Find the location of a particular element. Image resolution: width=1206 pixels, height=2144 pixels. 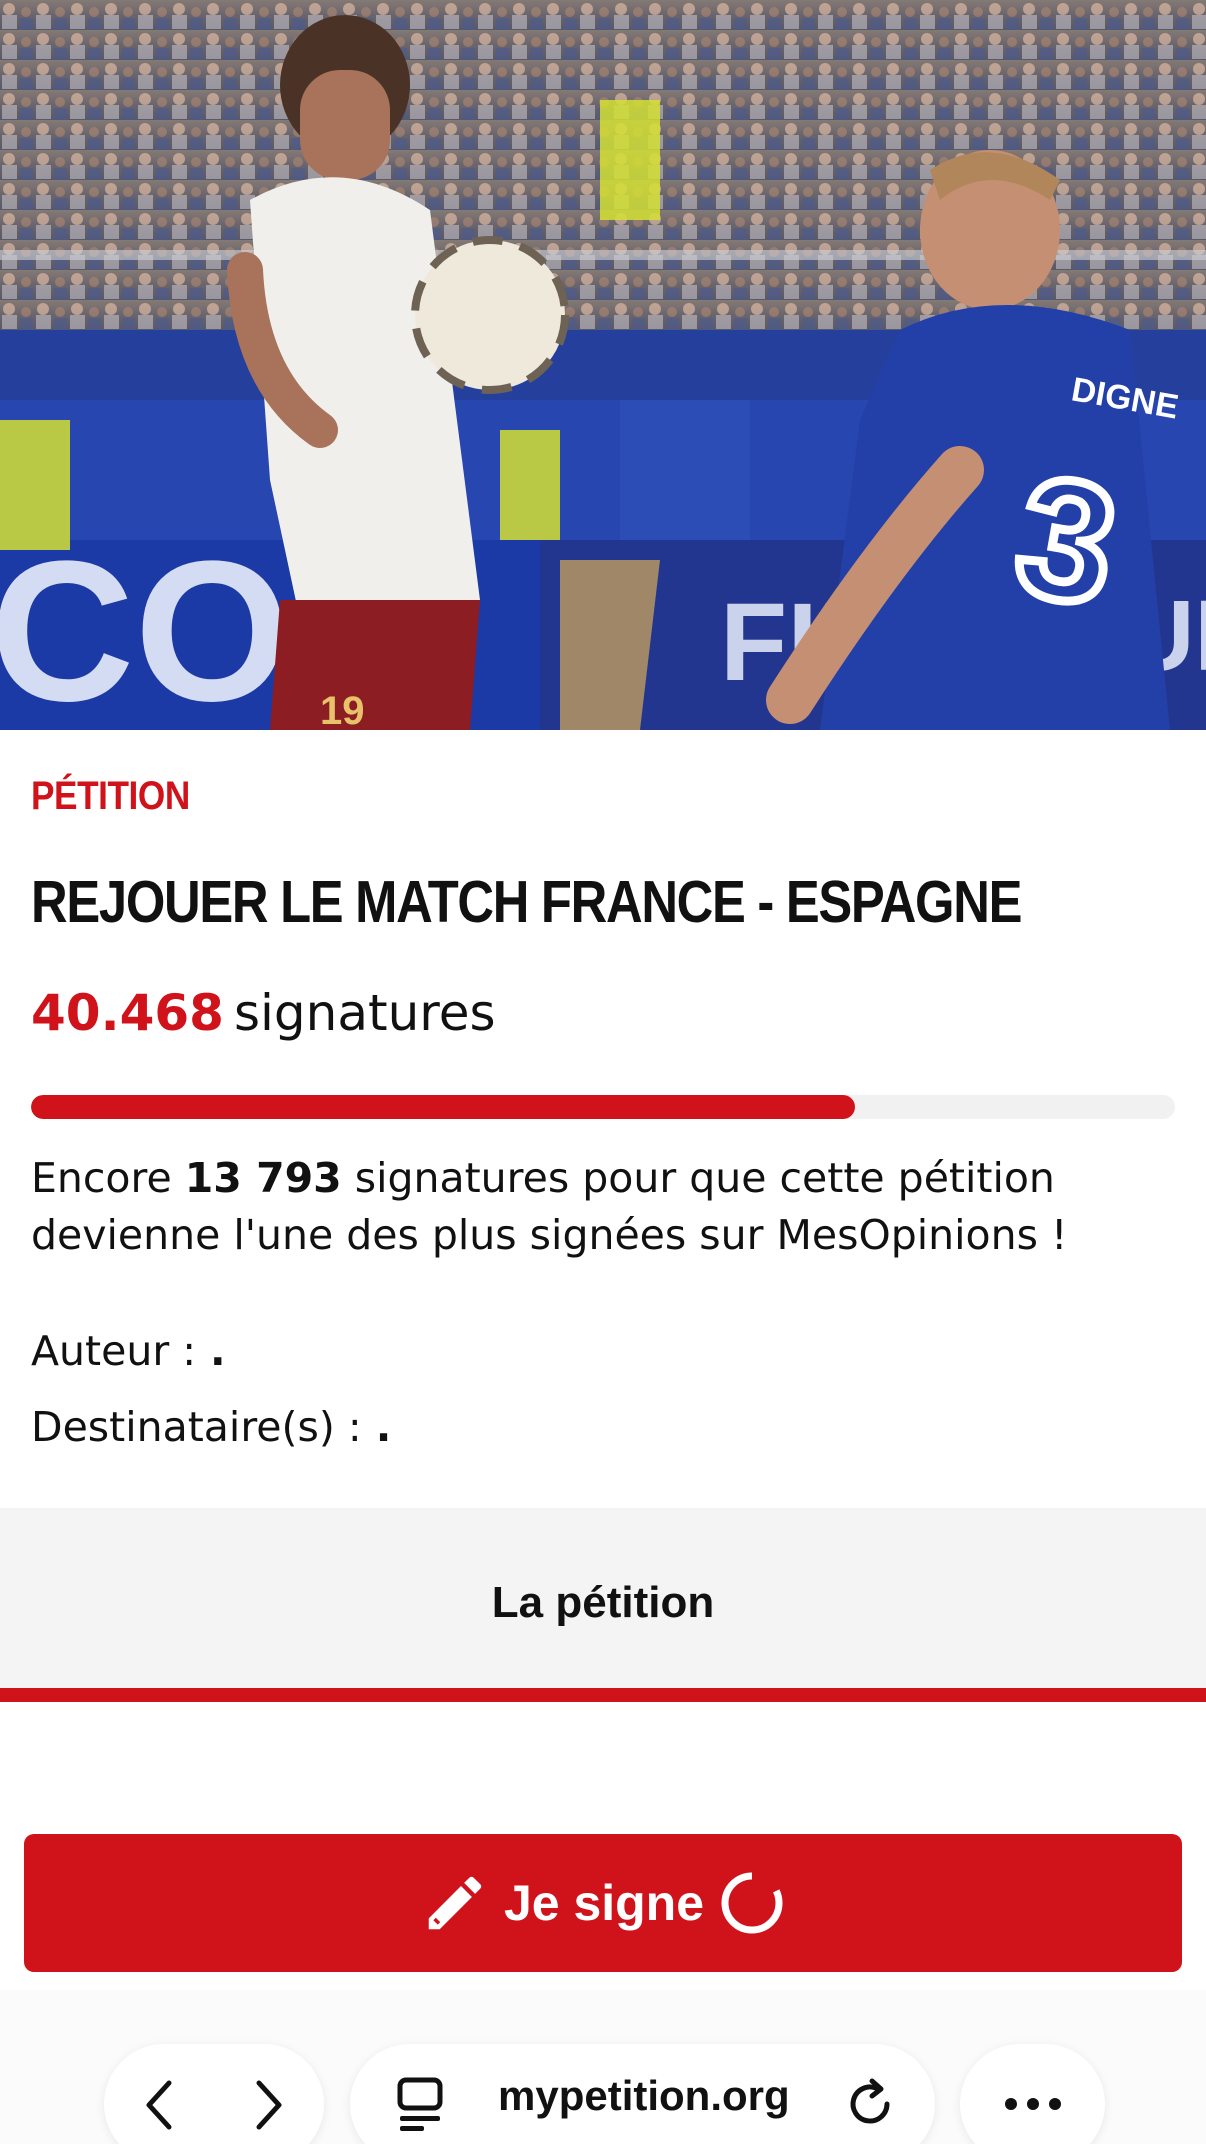

signature-label: signatures is located at coordinates (364, 1013).